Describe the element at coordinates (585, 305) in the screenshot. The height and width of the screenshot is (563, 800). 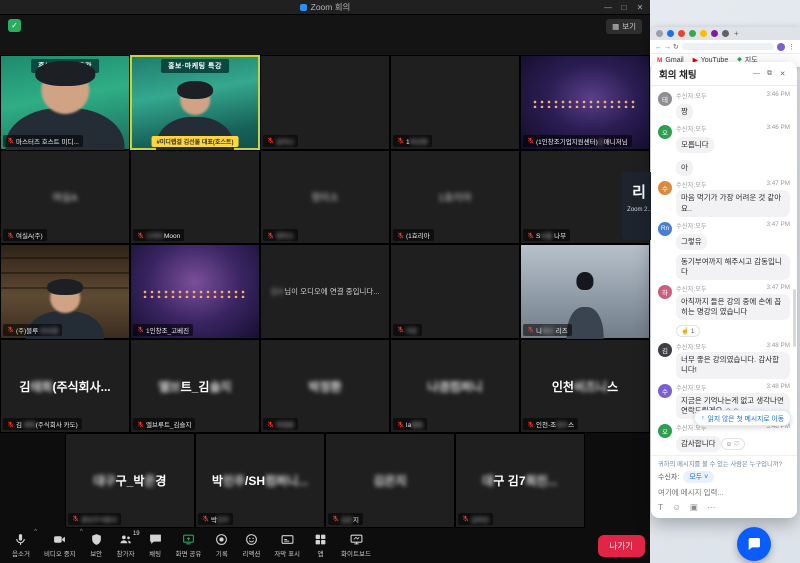
I see `person-silhouette` at that location.